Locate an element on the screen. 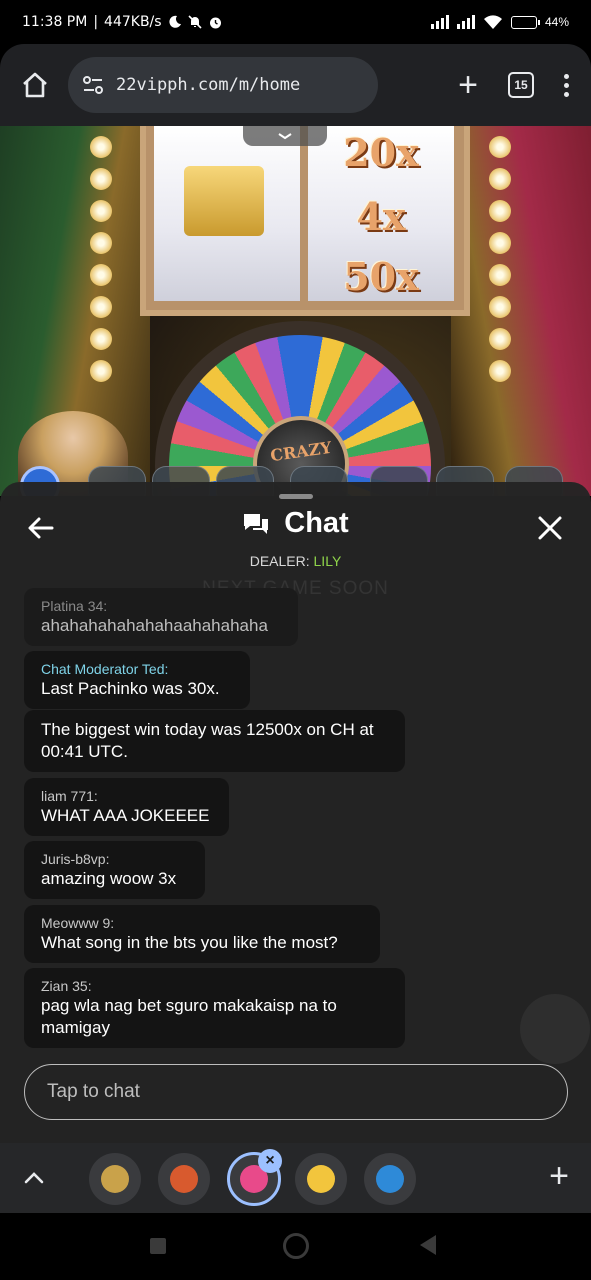  chat-title: Chat is located at coordinates (295, 523).